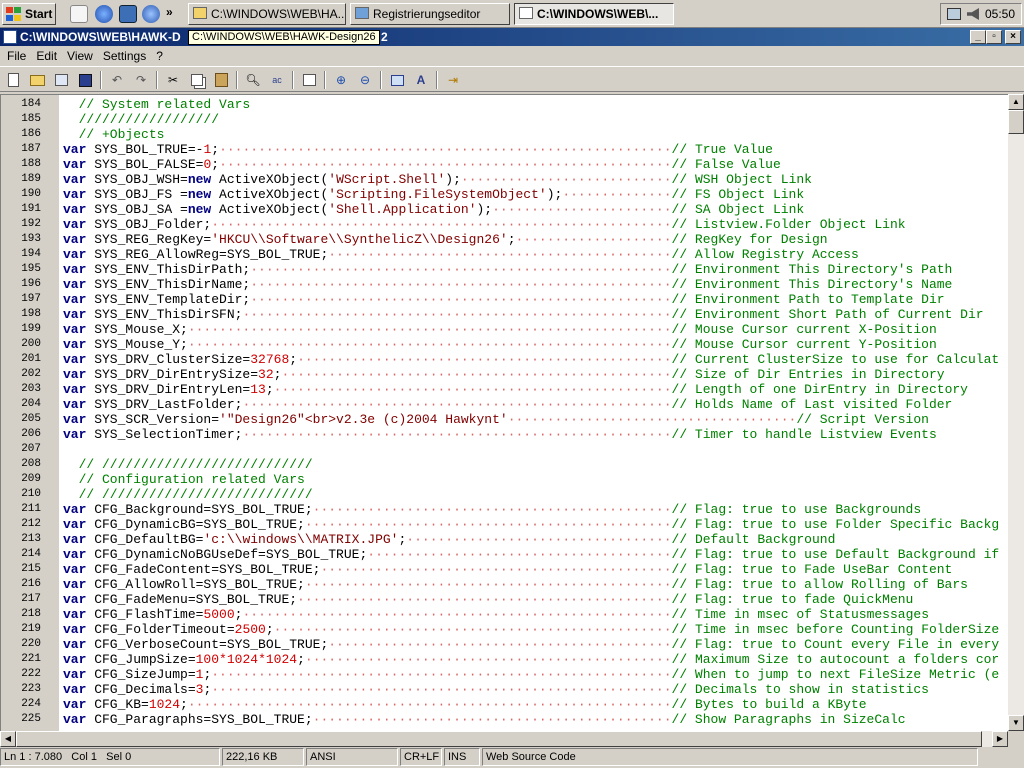 This screenshot has height=768, width=1024. What do you see at coordinates (159, 56) in the screenshot?
I see `menu-help: ?` at bounding box center [159, 56].